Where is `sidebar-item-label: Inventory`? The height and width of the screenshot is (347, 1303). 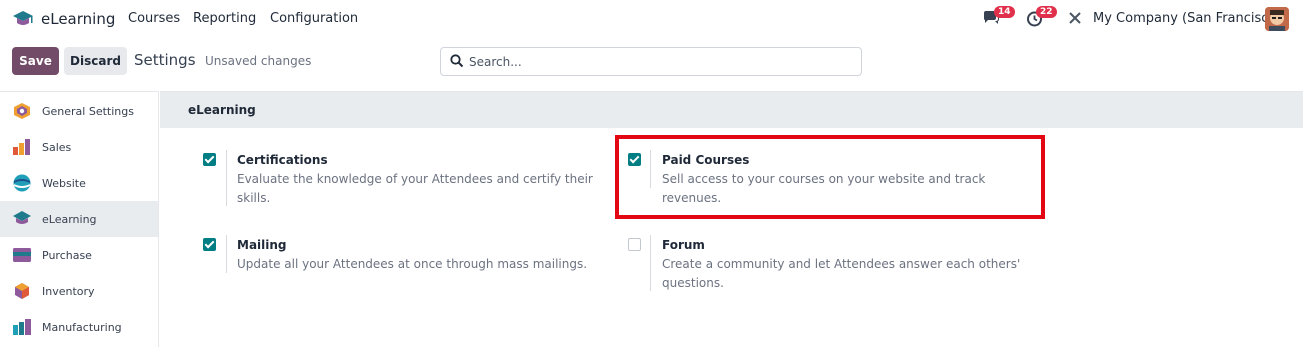 sidebar-item-label: Inventory is located at coordinates (68, 291).